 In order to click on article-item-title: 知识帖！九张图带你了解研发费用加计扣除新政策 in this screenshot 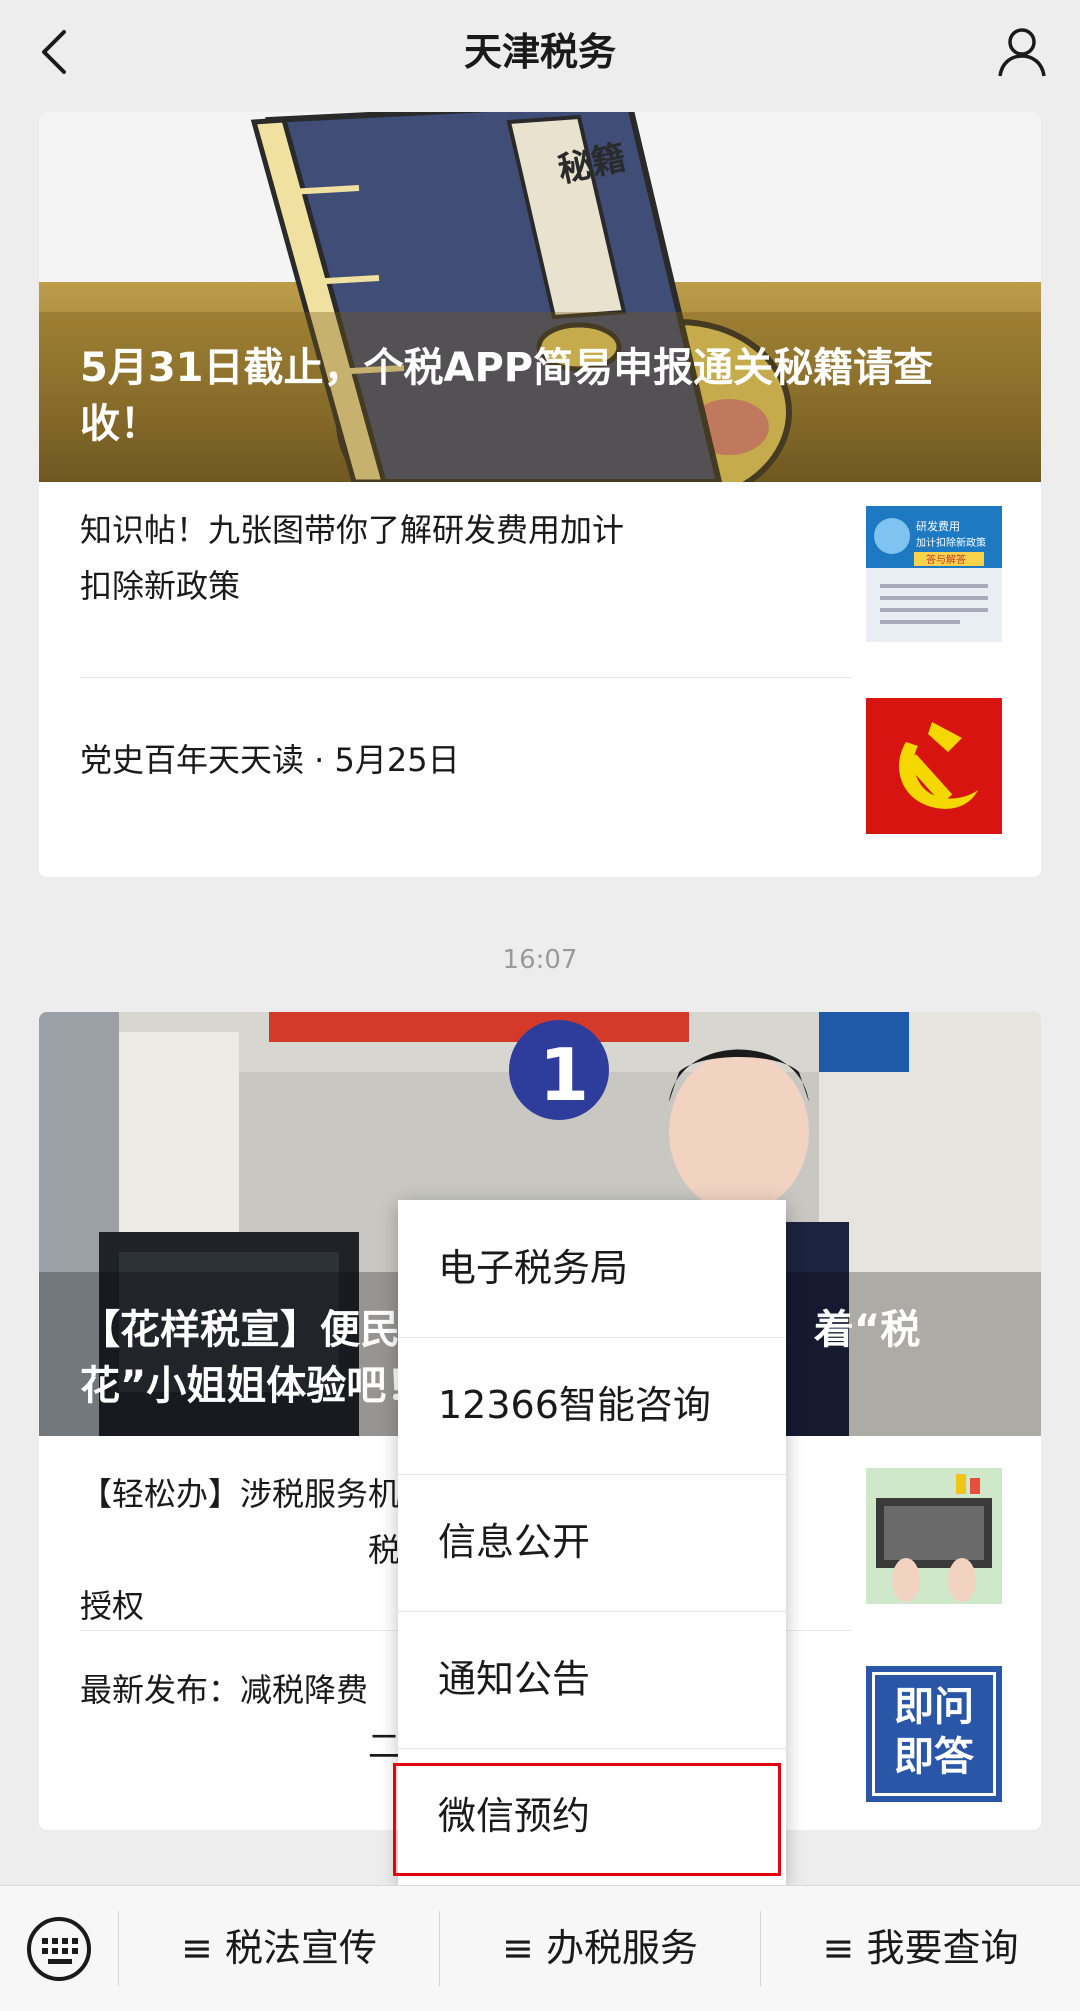, I will do `click(352, 558)`.